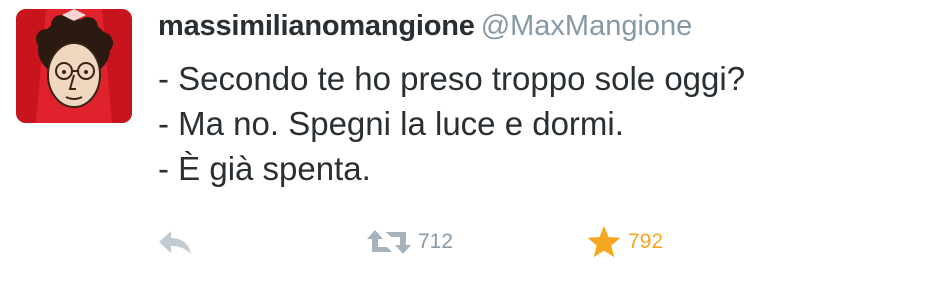 Image resolution: width=938 pixels, height=288 pixels. Describe the element at coordinates (452, 78) in the screenshot. I see `tweet-text-line: - Secondo te ho preso troppo sole oggi?` at that location.